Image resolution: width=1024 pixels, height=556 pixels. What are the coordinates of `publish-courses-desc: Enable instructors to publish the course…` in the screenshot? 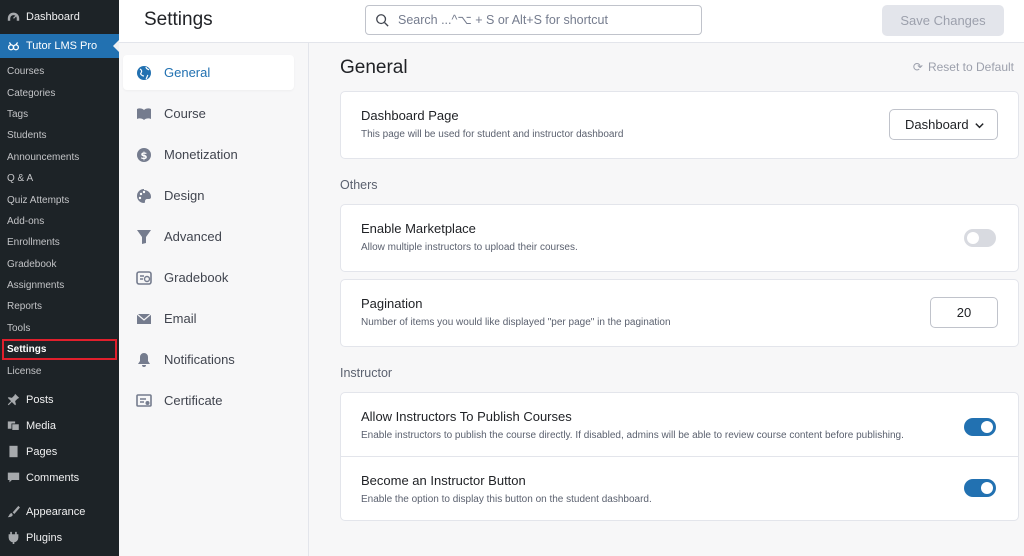 It's located at (632, 435).